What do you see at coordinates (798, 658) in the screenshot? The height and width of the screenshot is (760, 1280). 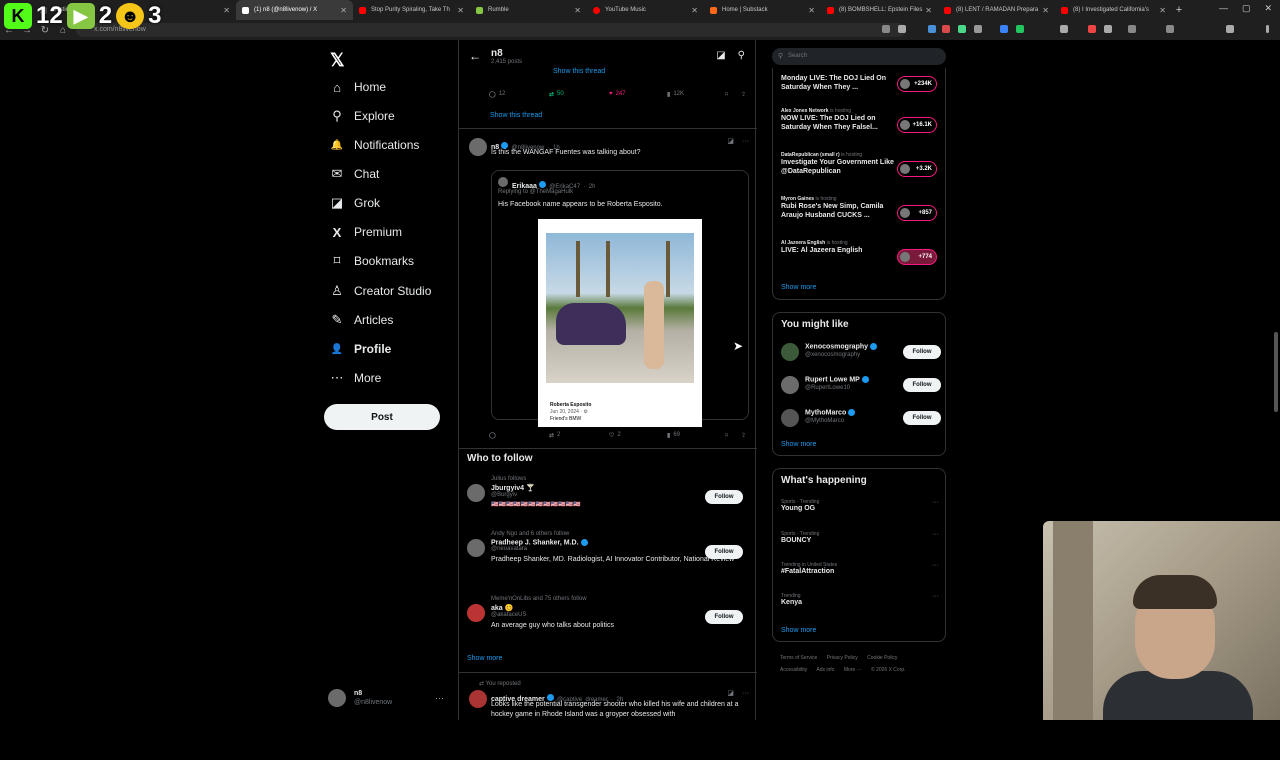 I see `footer-link: Terms of Service` at bounding box center [798, 658].